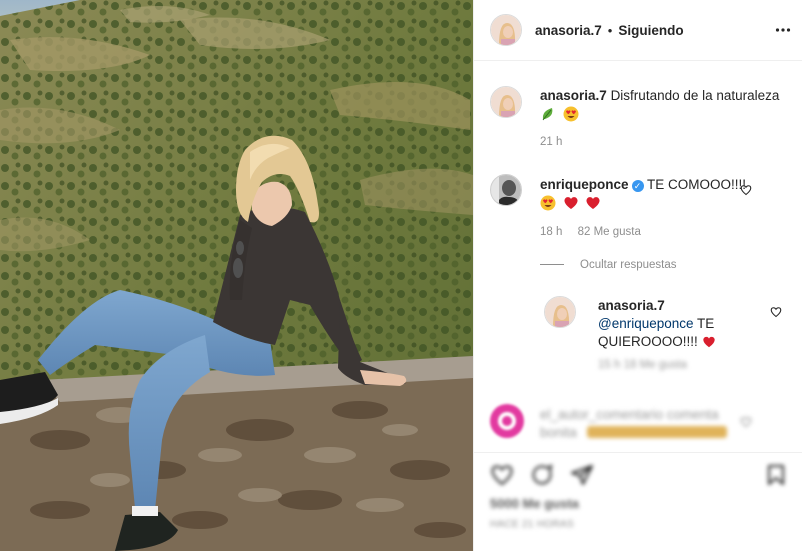  What do you see at coordinates (638, 501) in the screenshot?
I see `post-actions: 5000 Me gusta HACE 21 HORAS` at bounding box center [638, 501].